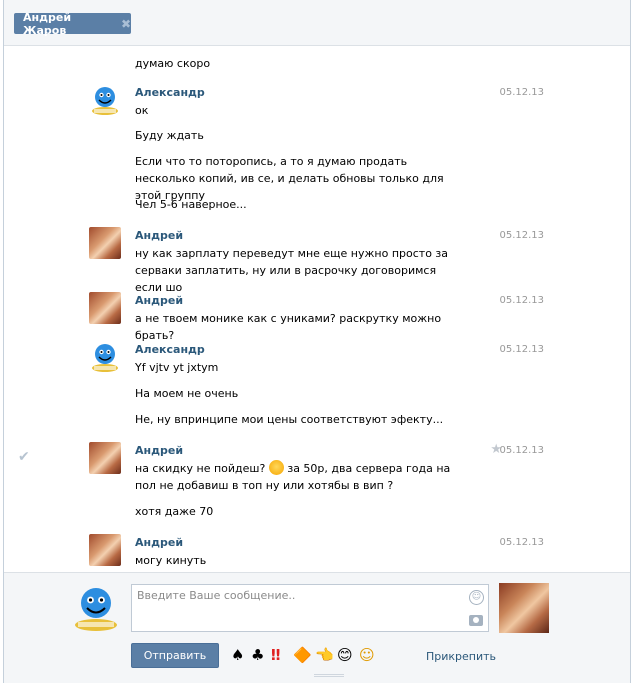  What do you see at coordinates (200, 468) in the screenshot?
I see `message-text-part: на скидку не пойдеш?` at bounding box center [200, 468].